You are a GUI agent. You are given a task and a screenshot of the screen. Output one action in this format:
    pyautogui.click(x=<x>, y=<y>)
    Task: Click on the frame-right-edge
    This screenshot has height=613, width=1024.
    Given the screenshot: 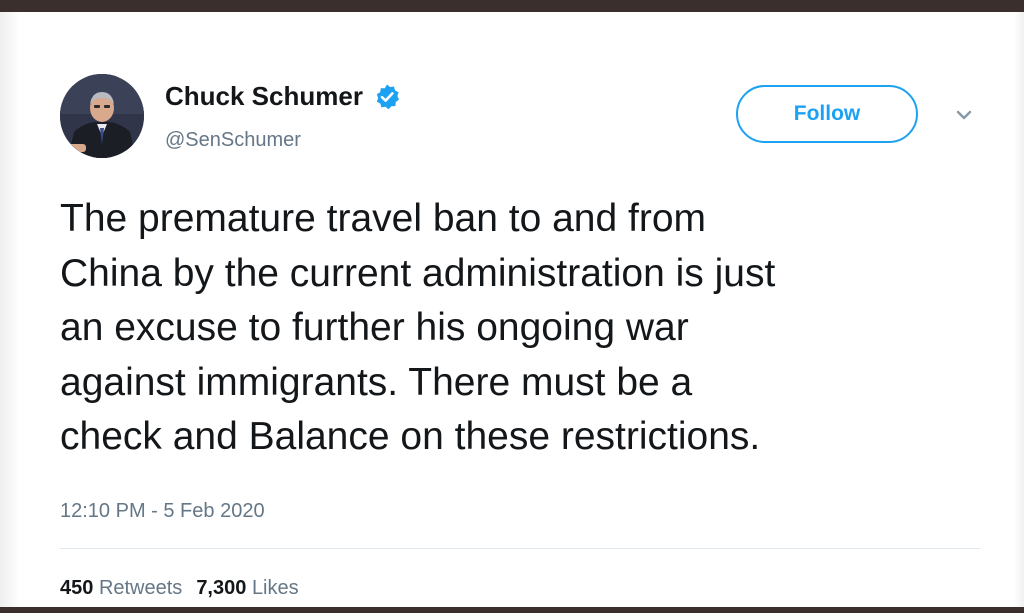 What is the action you would take?
    pyautogui.click(x=1019, y=309)
    